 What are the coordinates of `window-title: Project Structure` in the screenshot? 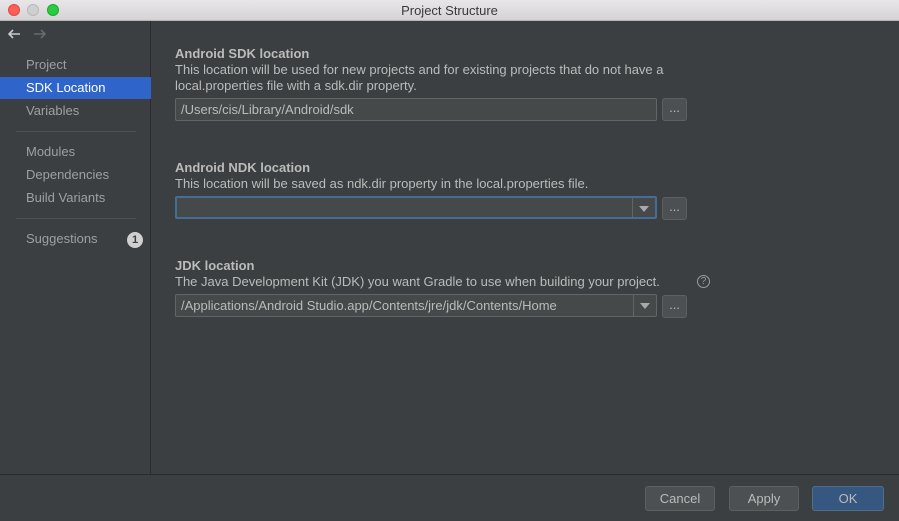 It's located at (449, 10).